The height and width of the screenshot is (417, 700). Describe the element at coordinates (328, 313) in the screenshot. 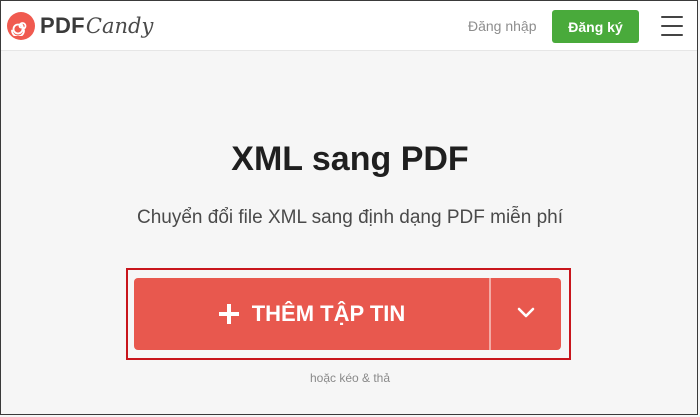

I see `add-file-label: THÊM TẬP TIN` at that location.